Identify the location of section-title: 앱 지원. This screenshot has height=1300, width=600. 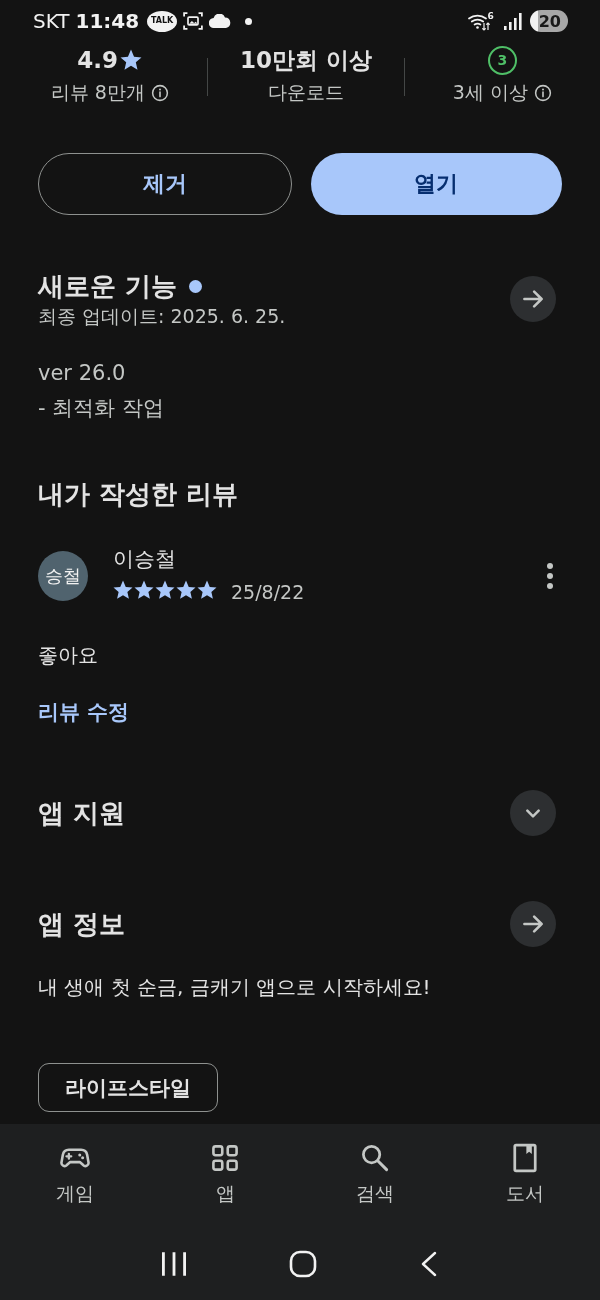
(82, 813).